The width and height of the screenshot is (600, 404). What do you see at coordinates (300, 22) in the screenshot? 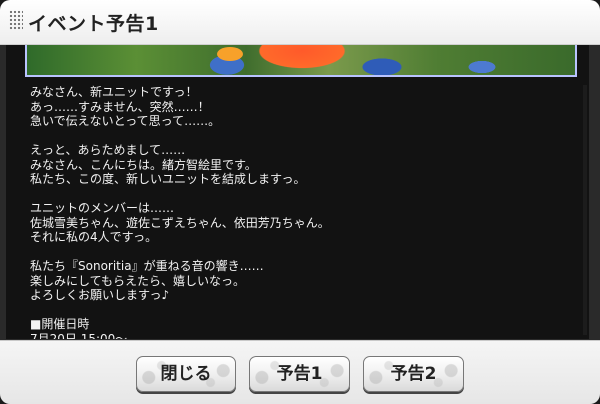
I see `title-bar: イベント予告1` at bounding box center [300, 22].